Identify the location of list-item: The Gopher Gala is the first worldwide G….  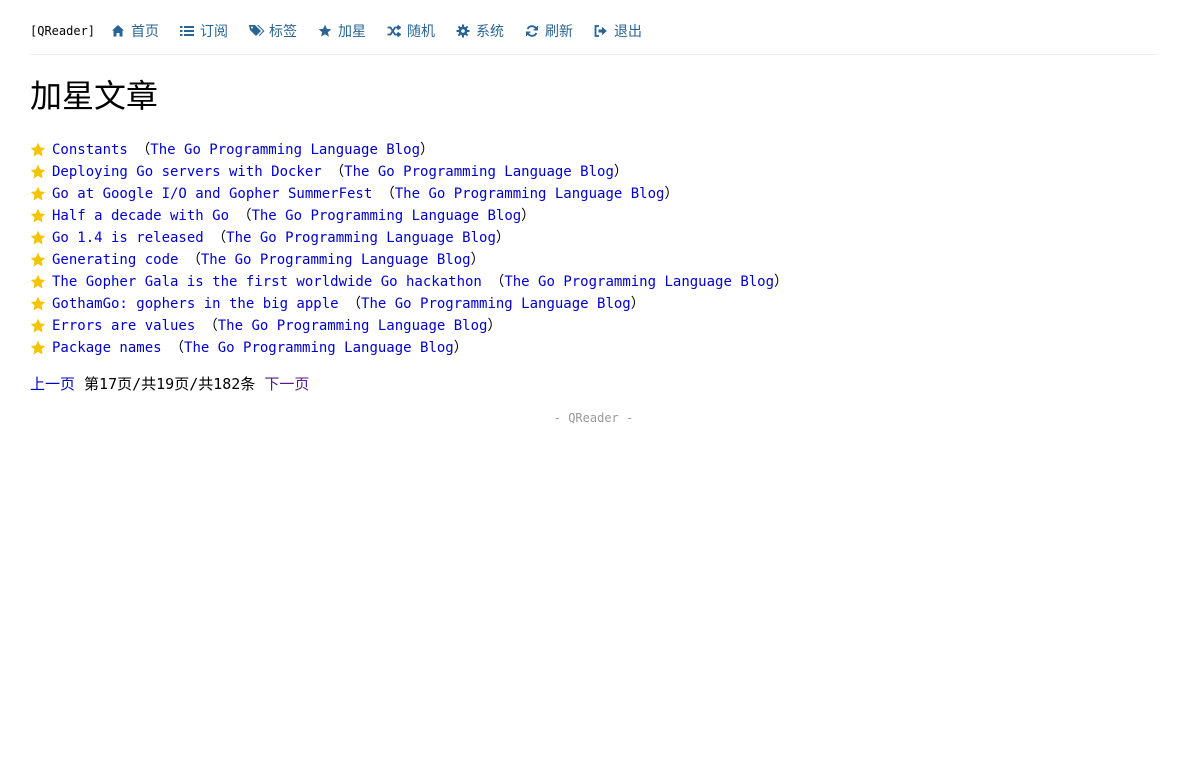
(593, 282).